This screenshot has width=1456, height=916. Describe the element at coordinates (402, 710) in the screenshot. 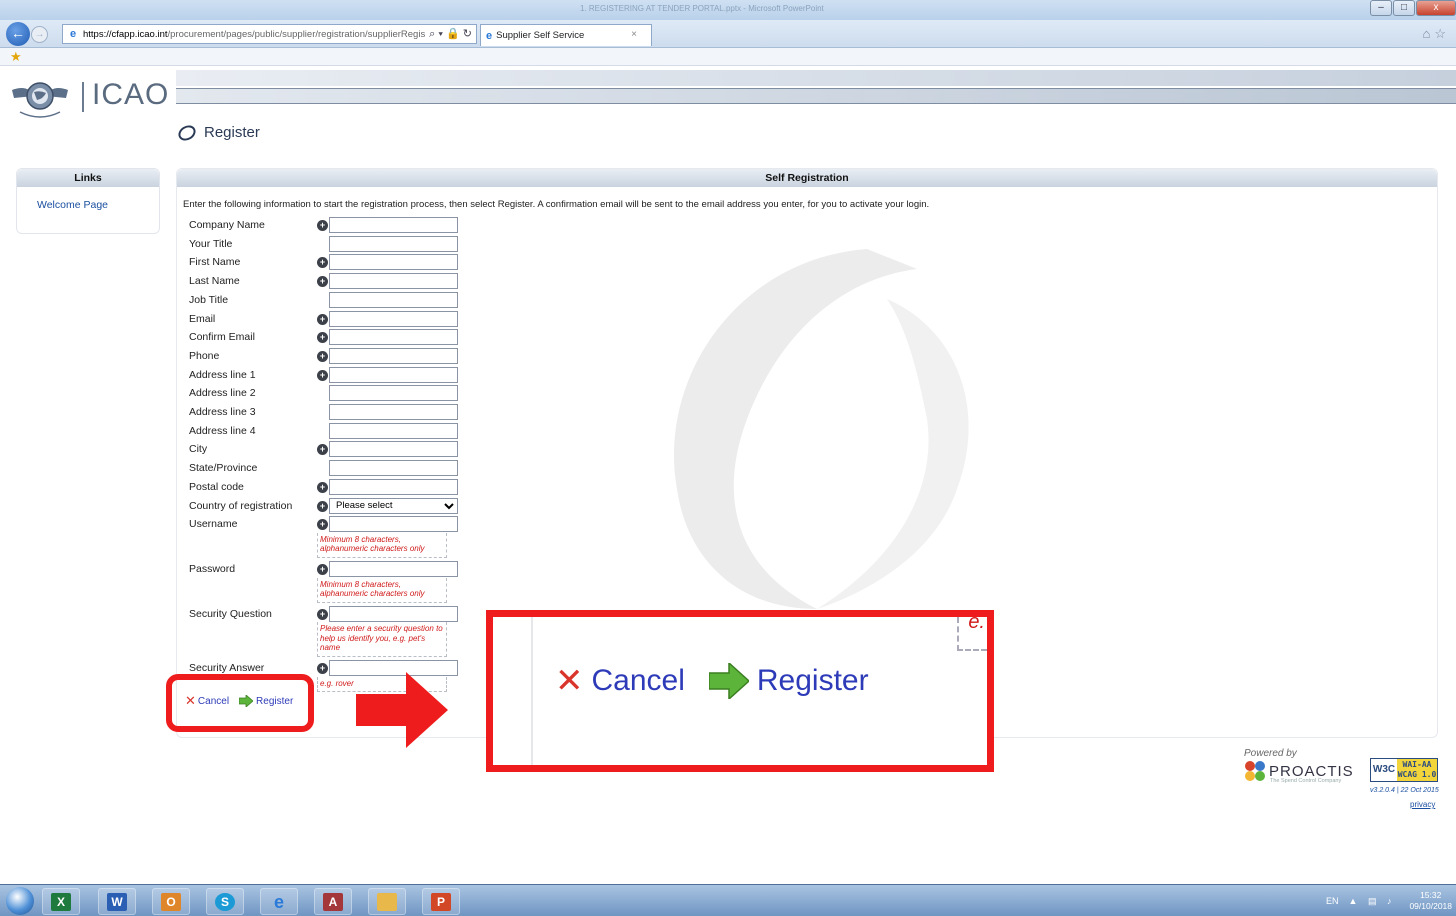

I see `red-arrow-icon` at that location.